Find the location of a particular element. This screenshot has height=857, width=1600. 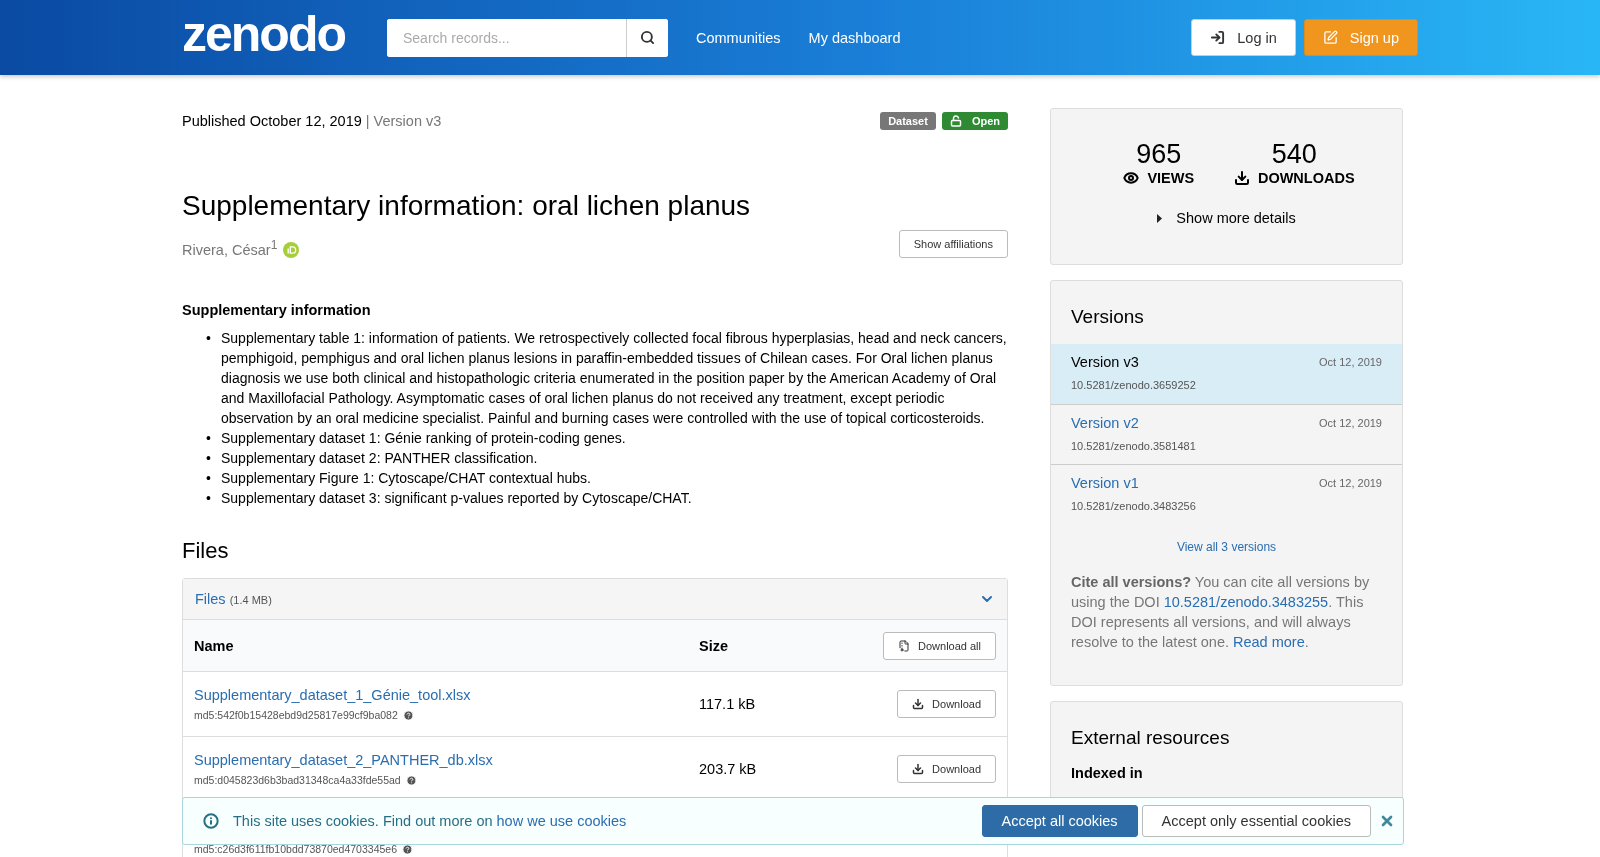

cookie-message: This site uses cookies. Find out more on how we use cookies is located at coordinates (430, 821).